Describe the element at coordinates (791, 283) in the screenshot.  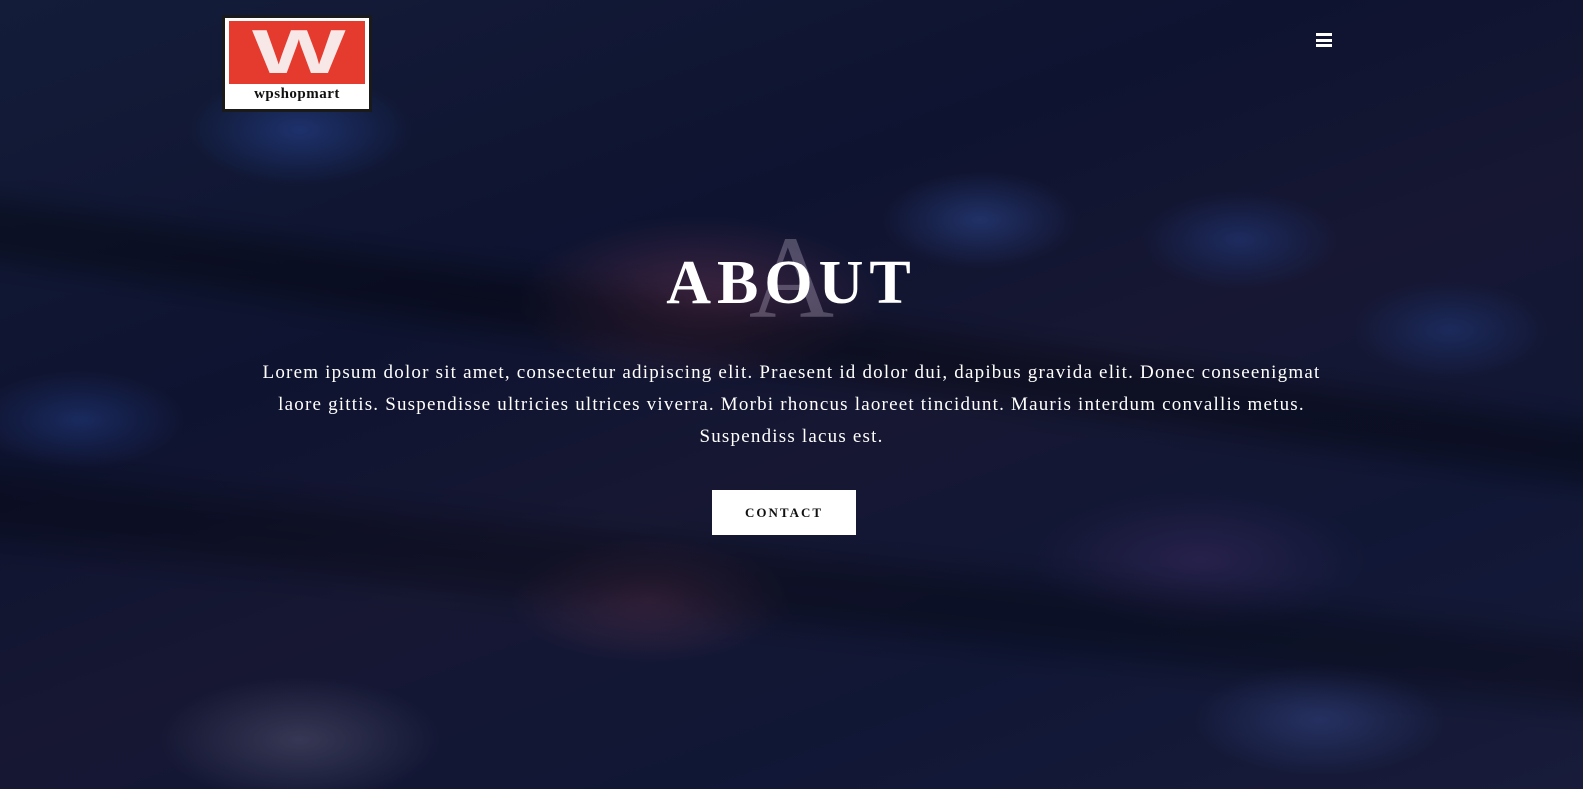
I see `page-title: ABOUT` at that location.